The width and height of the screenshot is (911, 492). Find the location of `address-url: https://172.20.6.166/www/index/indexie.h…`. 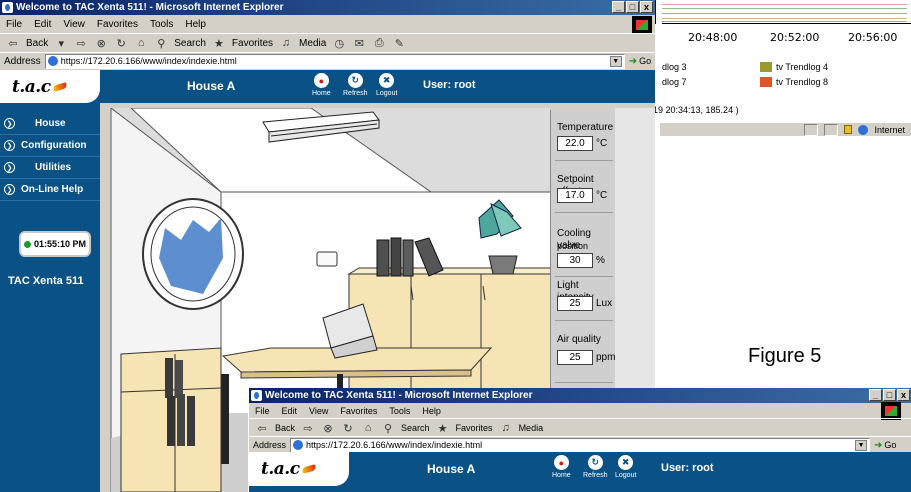

address-url: https://172.20.6.166/www/index/indexie.h… is located at coordinates (148, 61).